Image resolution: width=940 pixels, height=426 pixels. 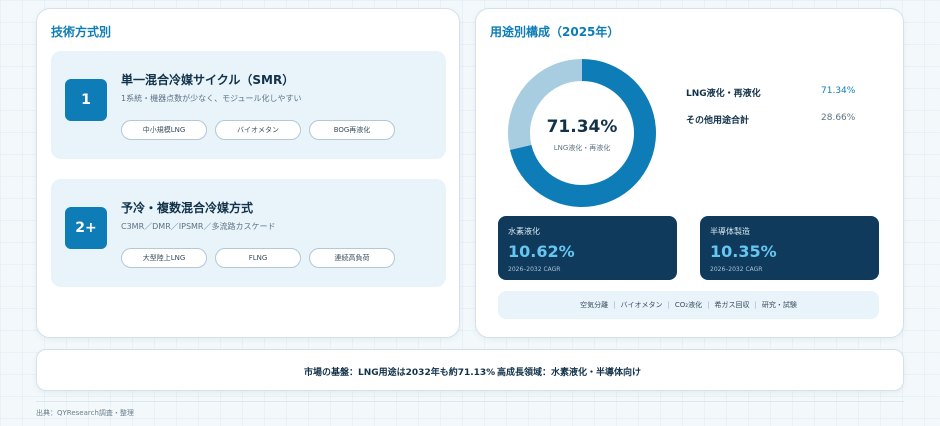 I want to click on kpi-label: 半導体製造, so click(x=730, y=231).